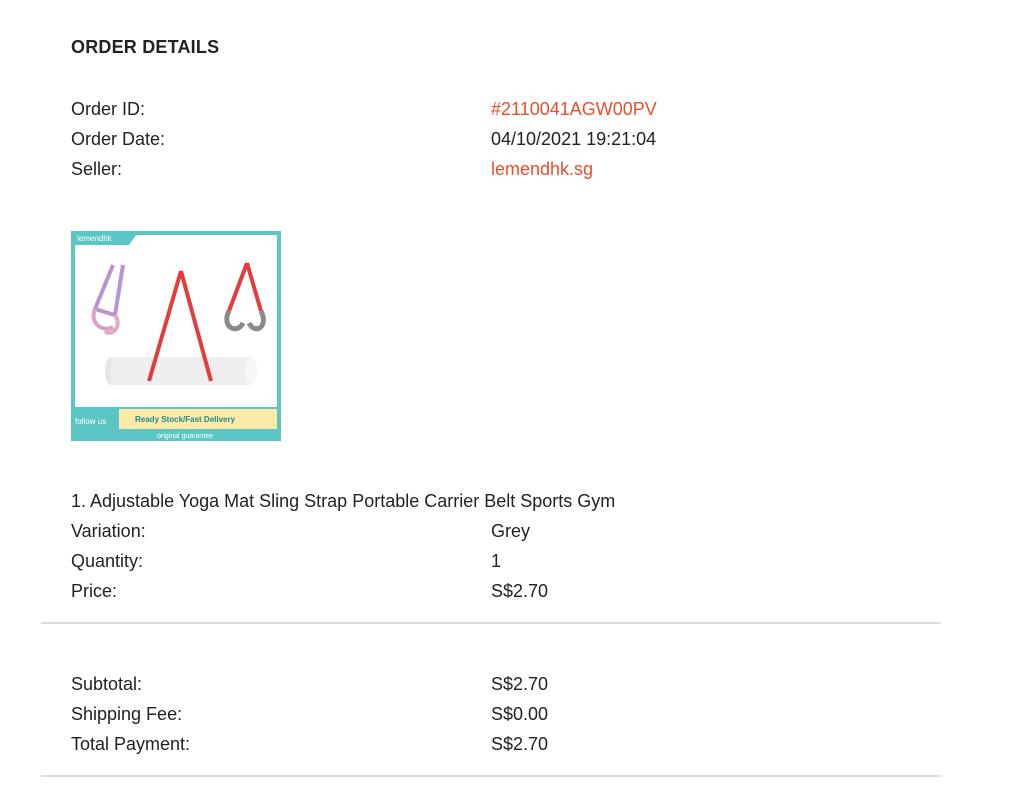 The width and height of the screenshot is (1024, 792). I want to click on price-row: Price: S$2.70, so click(421, 591).